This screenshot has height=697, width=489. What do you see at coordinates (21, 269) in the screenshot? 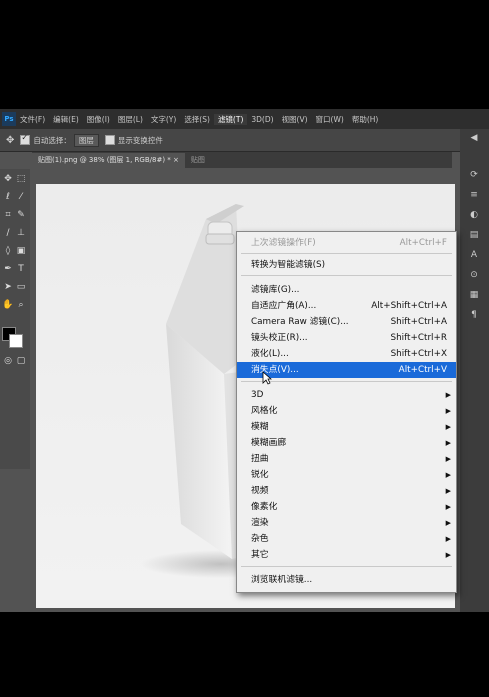
I see `text-icon: T` at bounding box center [21, 269].